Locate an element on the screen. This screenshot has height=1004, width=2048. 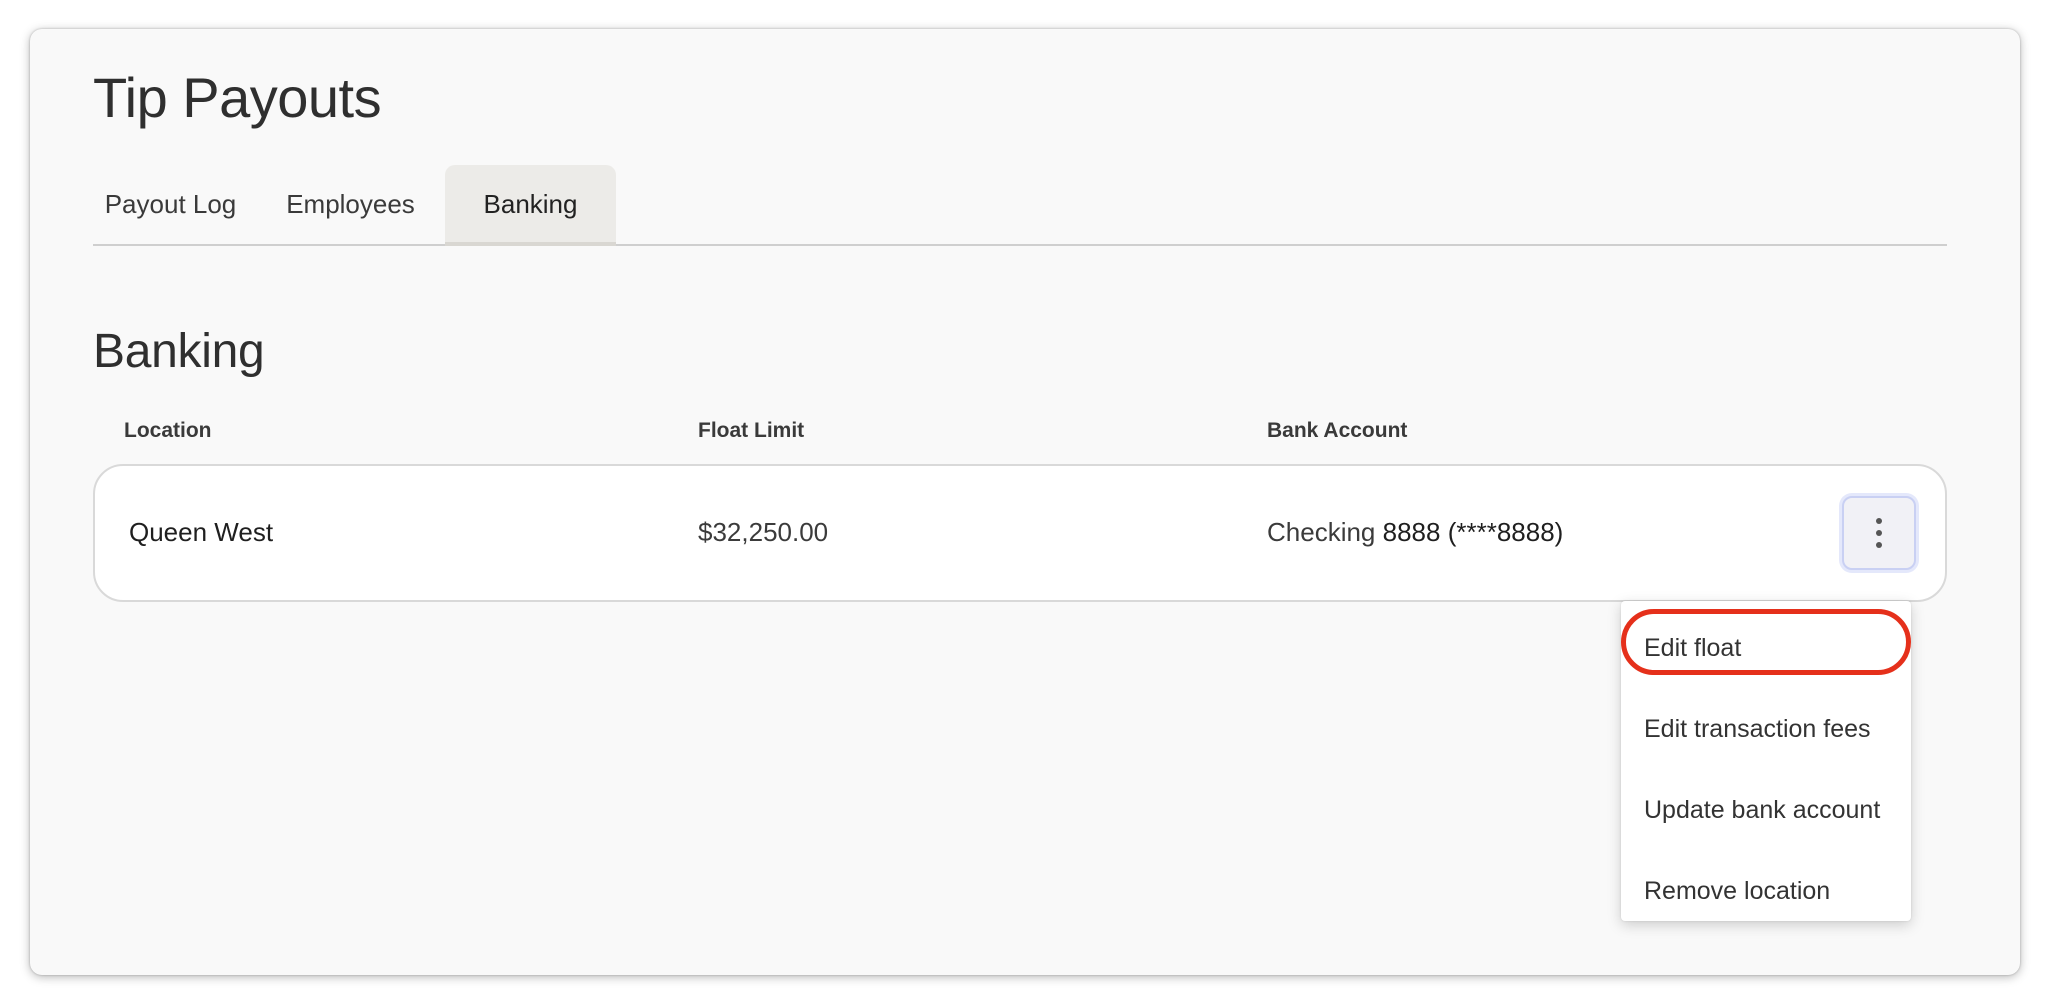
location-cell: Queen West is located at coordinates (201, 532).